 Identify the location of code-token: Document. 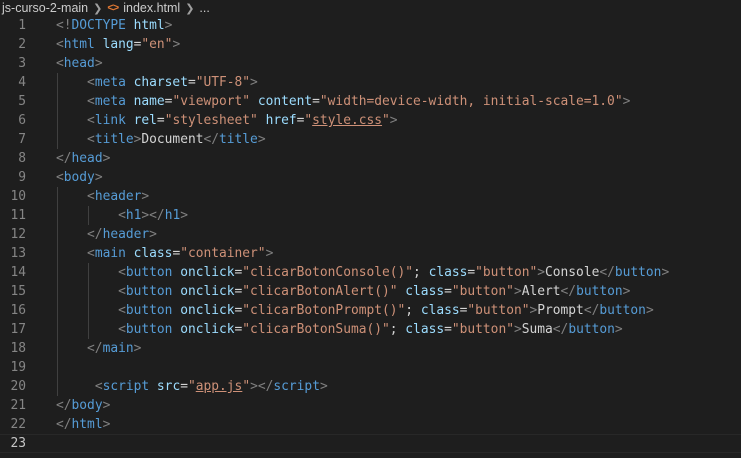
(172, 139).